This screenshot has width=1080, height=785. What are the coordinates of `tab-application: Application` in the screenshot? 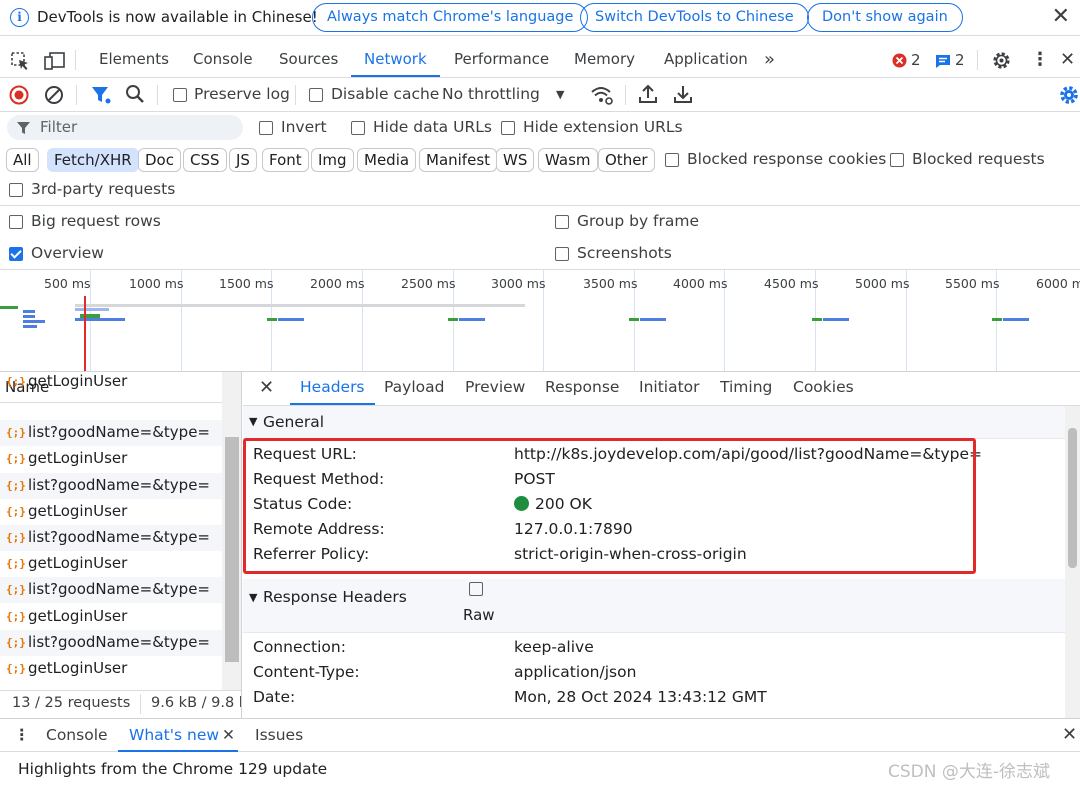 It's located at (706, 59).